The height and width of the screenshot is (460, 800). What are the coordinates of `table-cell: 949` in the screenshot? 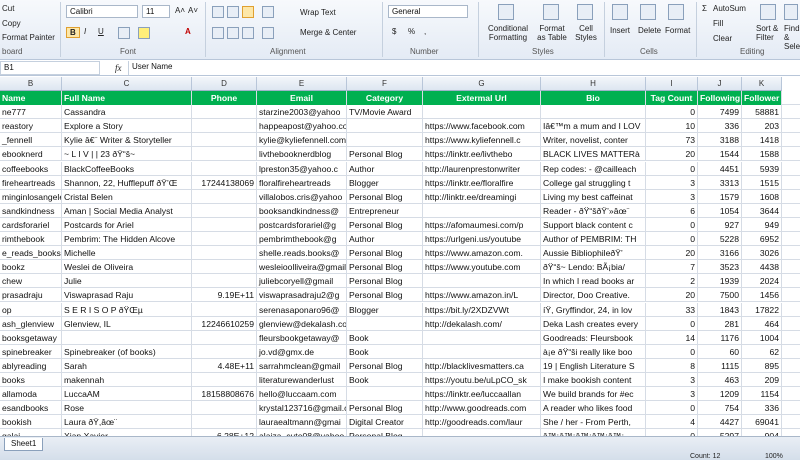 It's located at (762, 224).